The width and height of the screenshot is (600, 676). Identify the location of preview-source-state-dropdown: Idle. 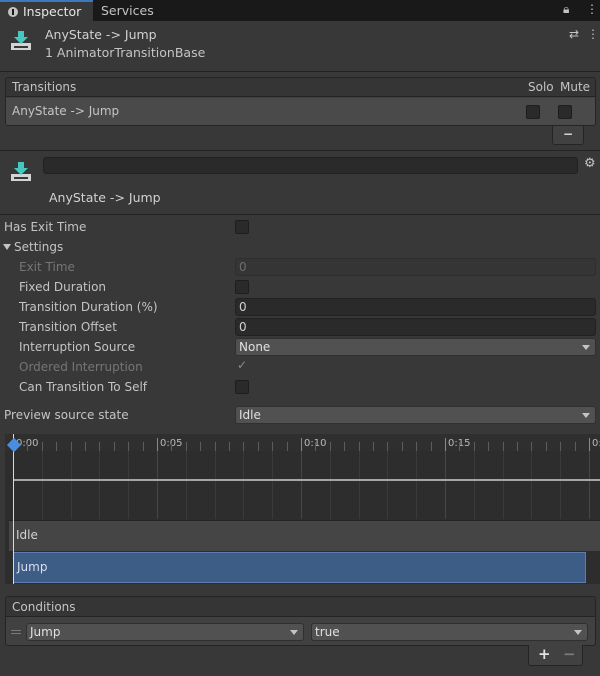
(415, 415).